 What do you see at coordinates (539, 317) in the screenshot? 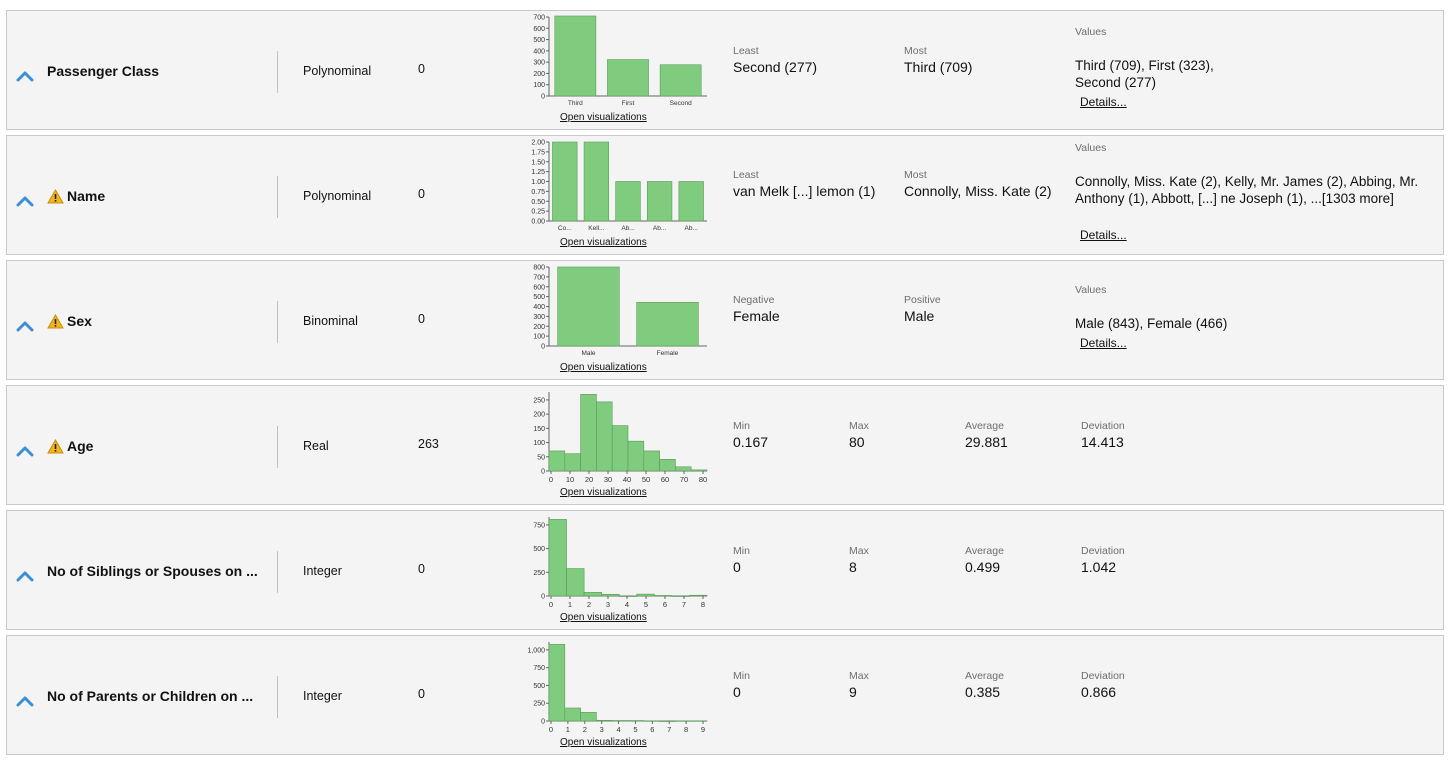
I see `y-tick-label: 300` at bounding box center [539, 317].